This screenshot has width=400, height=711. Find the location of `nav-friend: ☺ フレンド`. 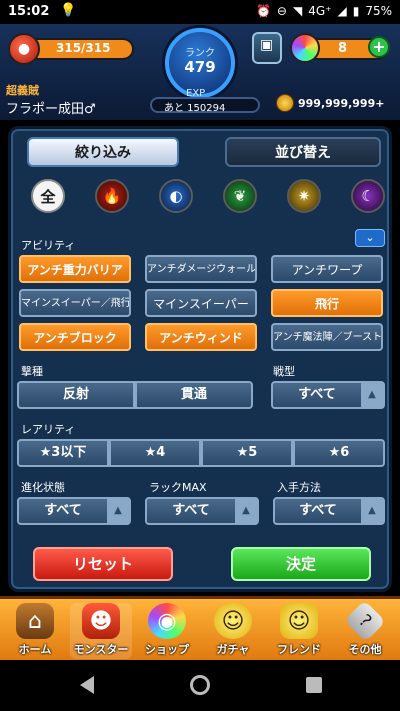

nav-friend: ☺ フレンド is located at coordinates (299, 631).